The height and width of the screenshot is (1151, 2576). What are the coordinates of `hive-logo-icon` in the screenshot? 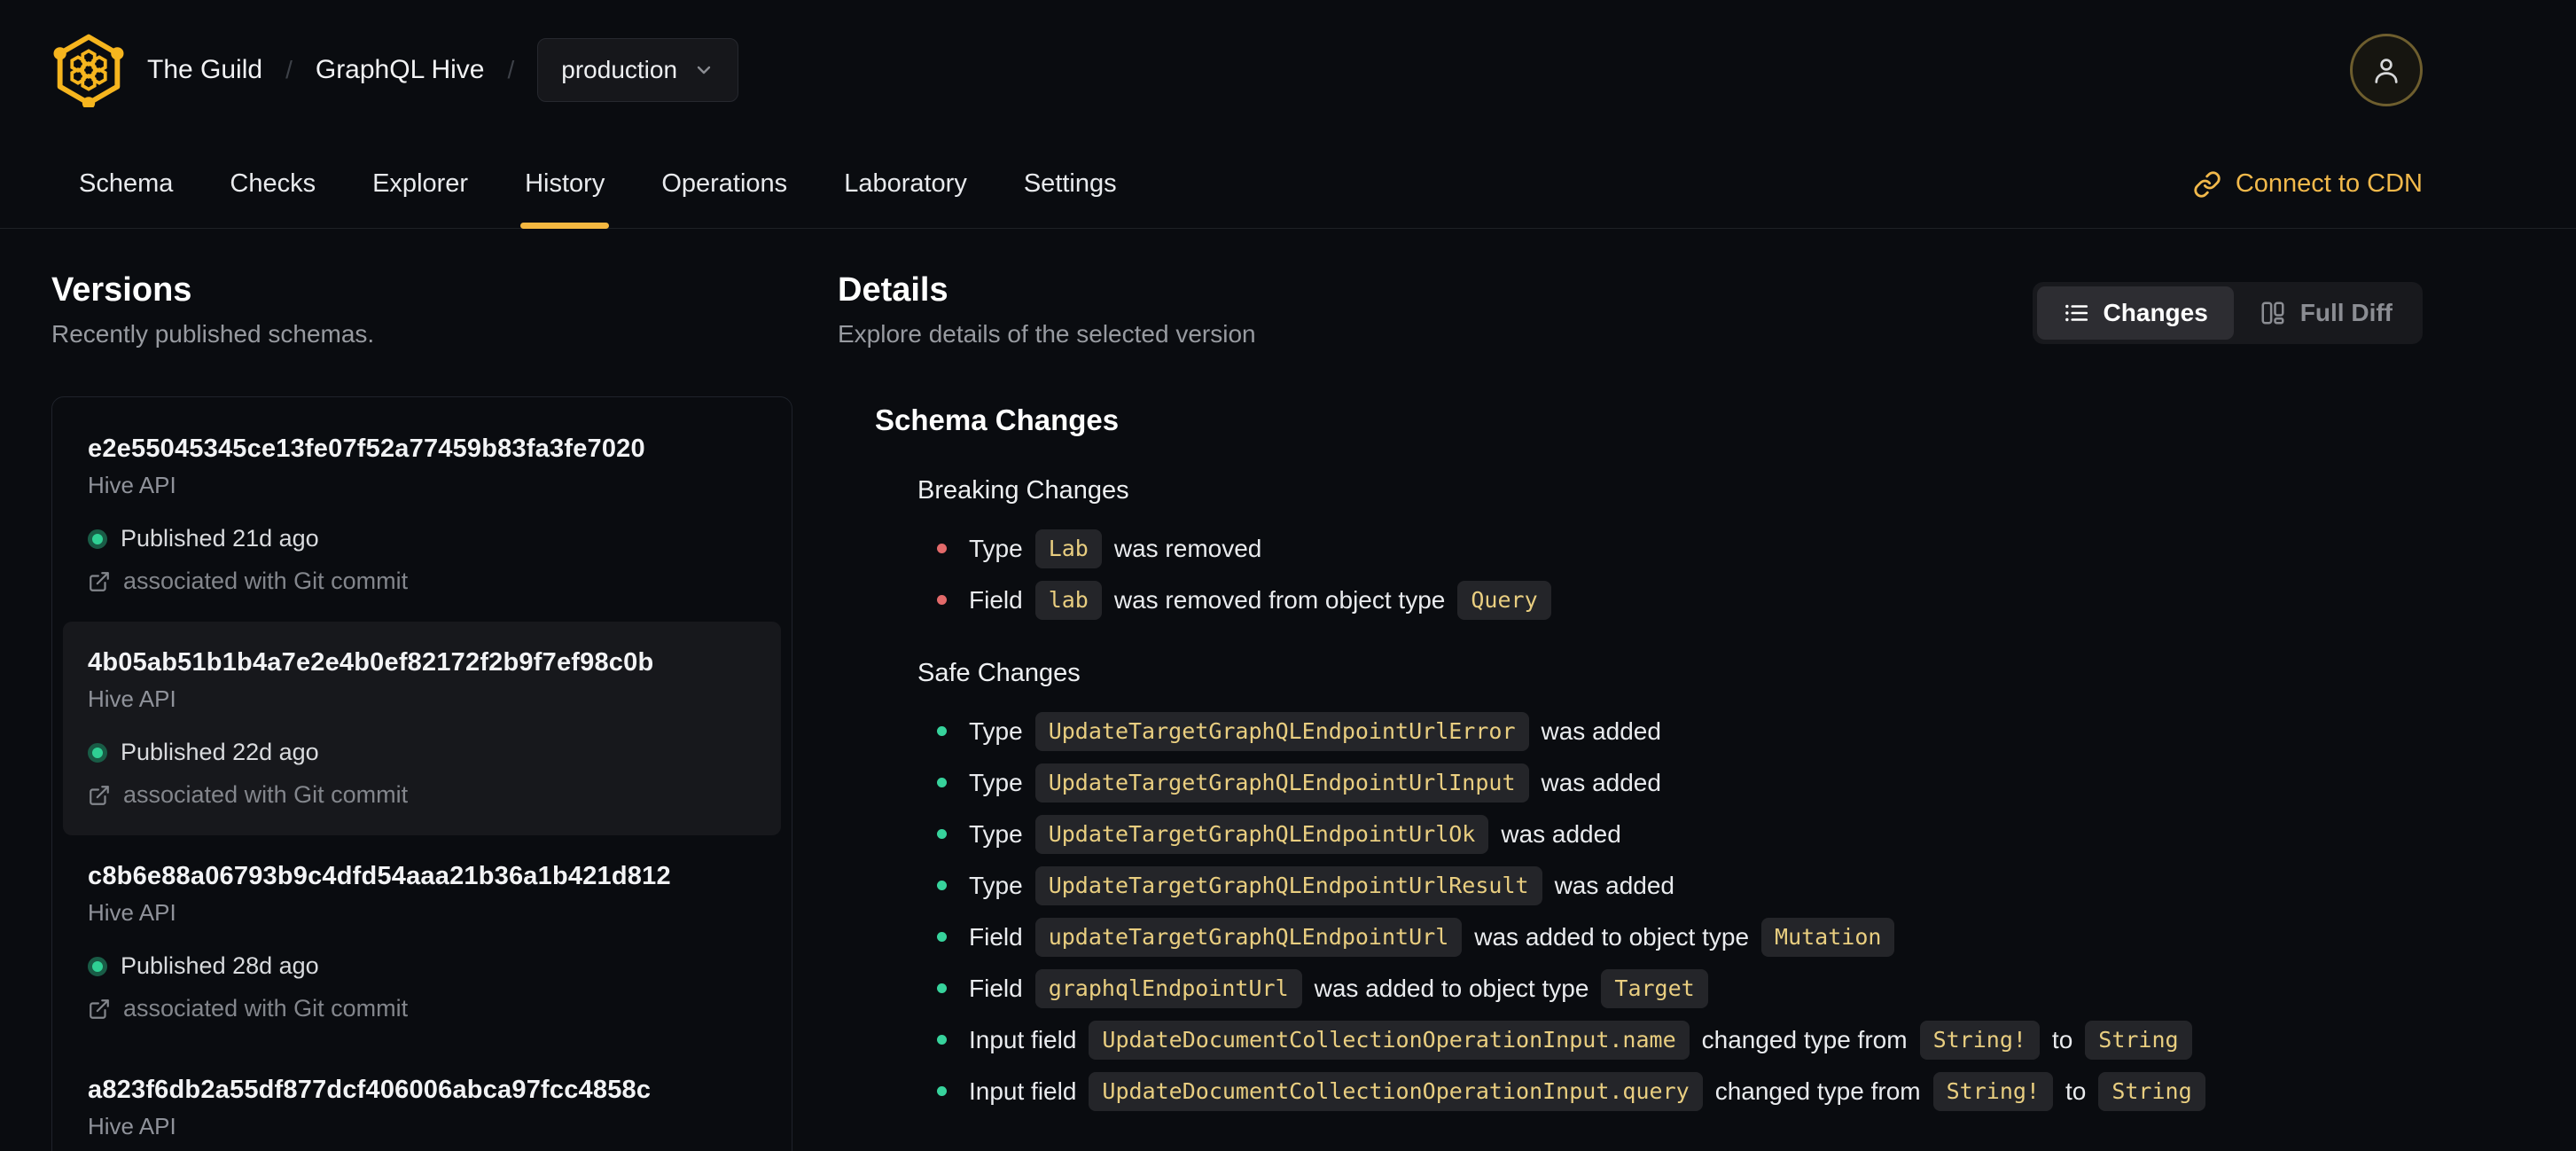 It's located at (88, 70).